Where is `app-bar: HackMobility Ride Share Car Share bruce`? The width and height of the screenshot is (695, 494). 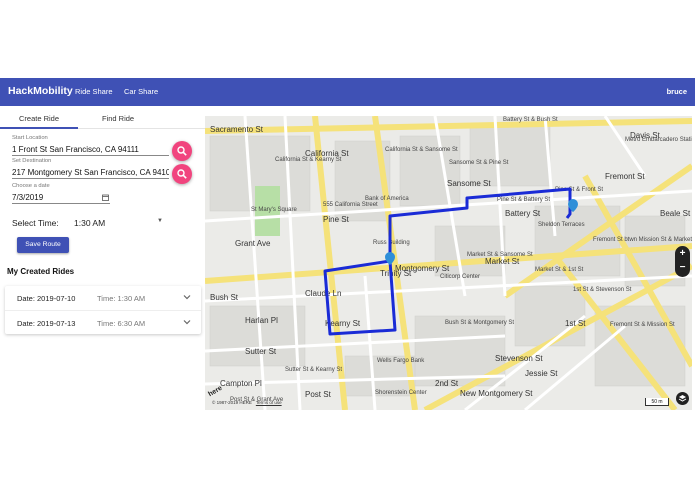 app-bar: HackMobility Ride Share Car Share bruce is located at coordinates (347, 92).